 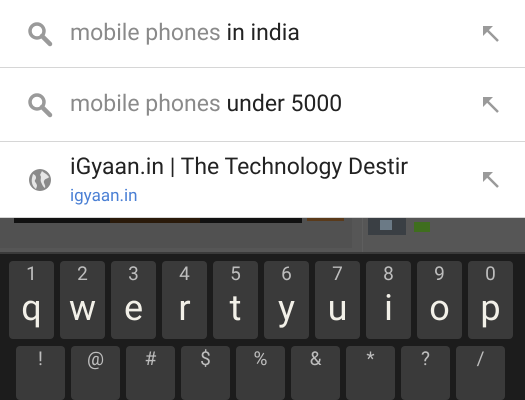 I want to click on key: 2 w, so click(x=82, y=300).